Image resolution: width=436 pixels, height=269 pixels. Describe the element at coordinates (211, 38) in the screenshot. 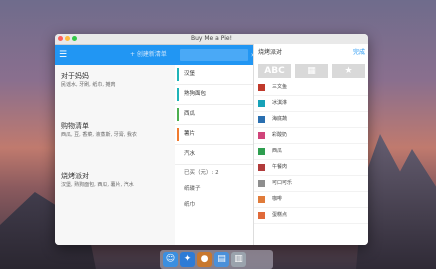

I see `window-title: Buy Me a Pie!` at that location.